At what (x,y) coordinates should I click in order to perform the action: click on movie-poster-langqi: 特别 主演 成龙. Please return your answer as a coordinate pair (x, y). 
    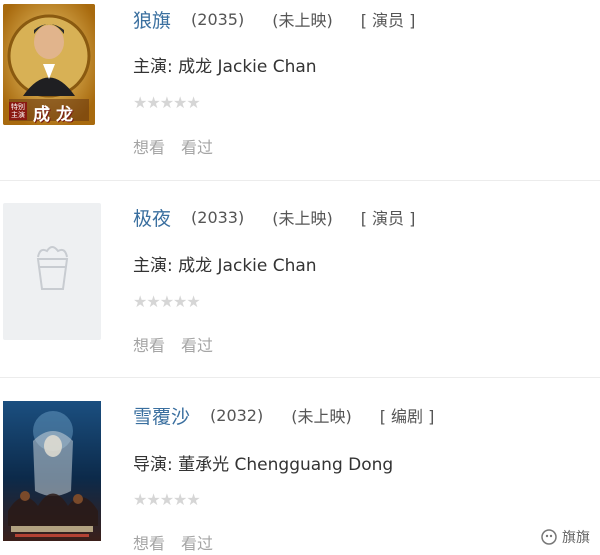
    Looking at the image, I should click on (49, 64).